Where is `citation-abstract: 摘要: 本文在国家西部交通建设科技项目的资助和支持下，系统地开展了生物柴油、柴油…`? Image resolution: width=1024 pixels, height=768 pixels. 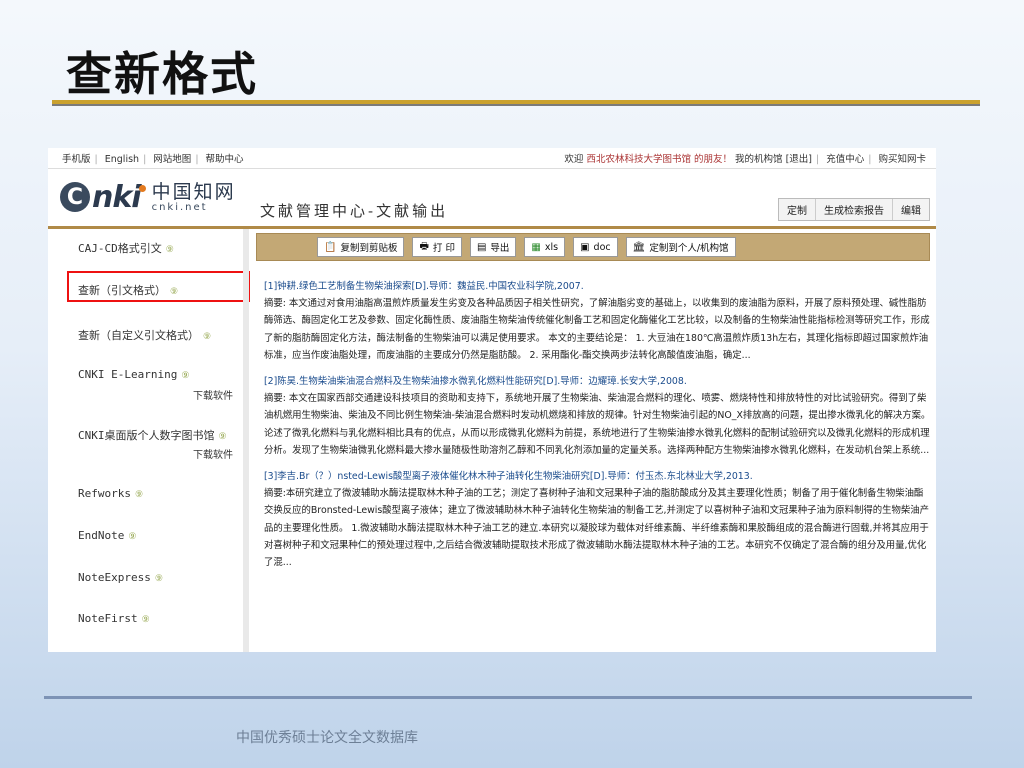
citation-abstract: 摘要: 本文在国家西部交通建设科技项目的资助和支持下，系统地开展了生物柴油、柴油… is located at coordinates (597, 424).